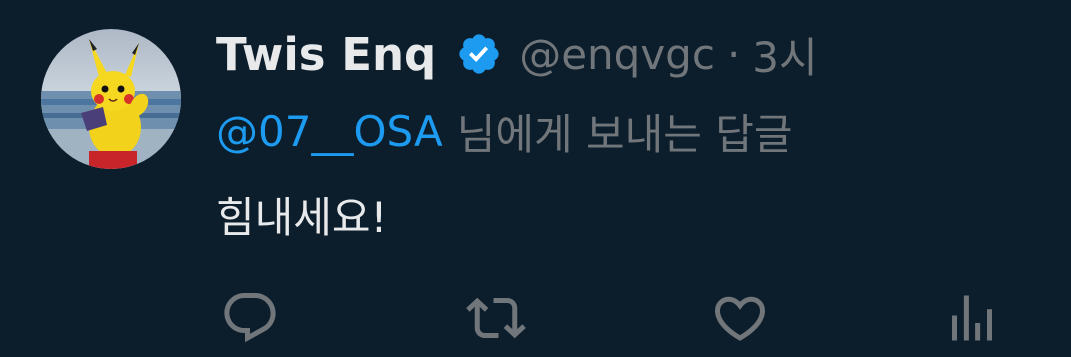  I want to click on reply-button, so click(250, 318).